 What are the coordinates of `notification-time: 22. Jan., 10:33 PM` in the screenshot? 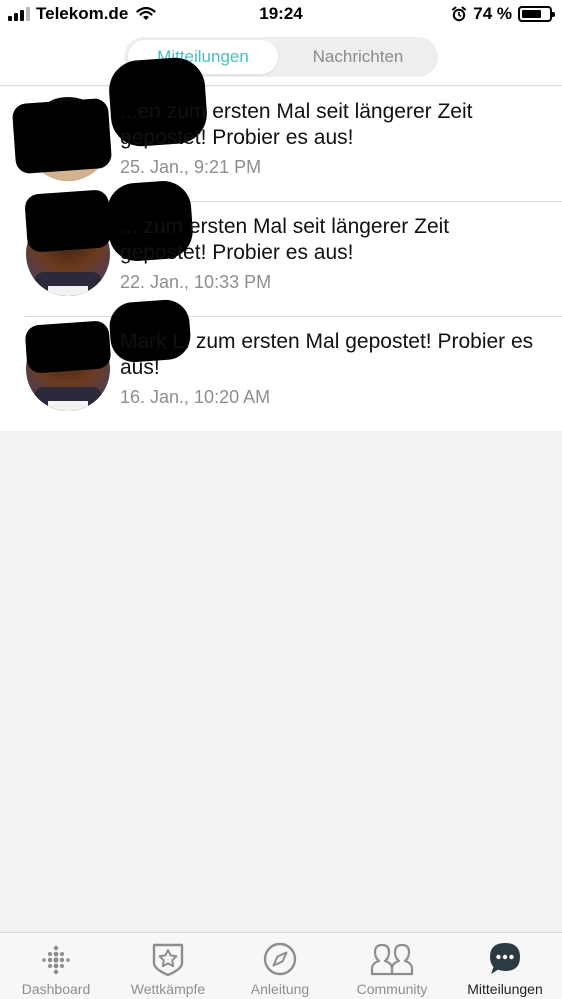 It's located at (196, 282).